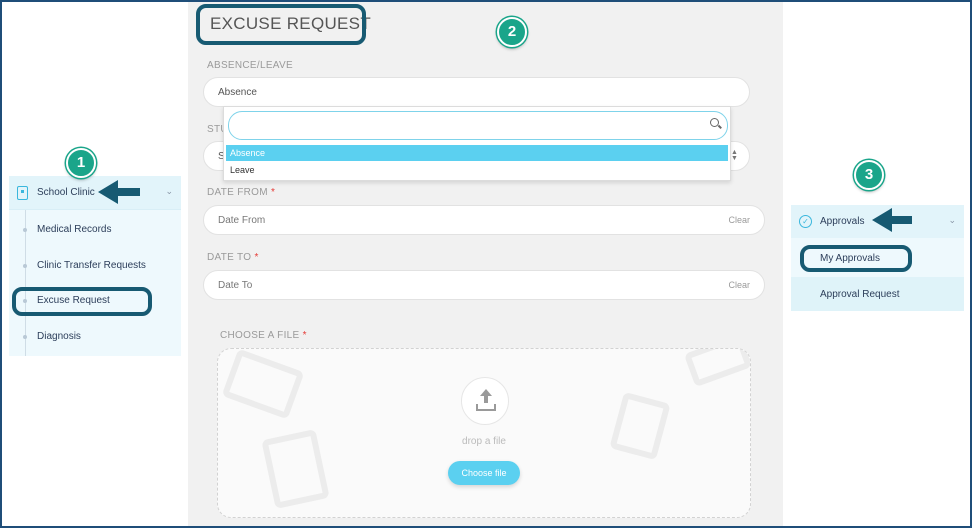  Describe the element at coordinates (82, 301) in the screenshot. I see `highlight-excuse-request` at that location.